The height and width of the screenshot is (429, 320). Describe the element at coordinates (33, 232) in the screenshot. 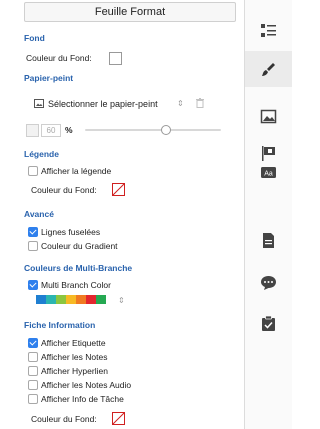

I see `tapered-lines-checkbox` at that location.